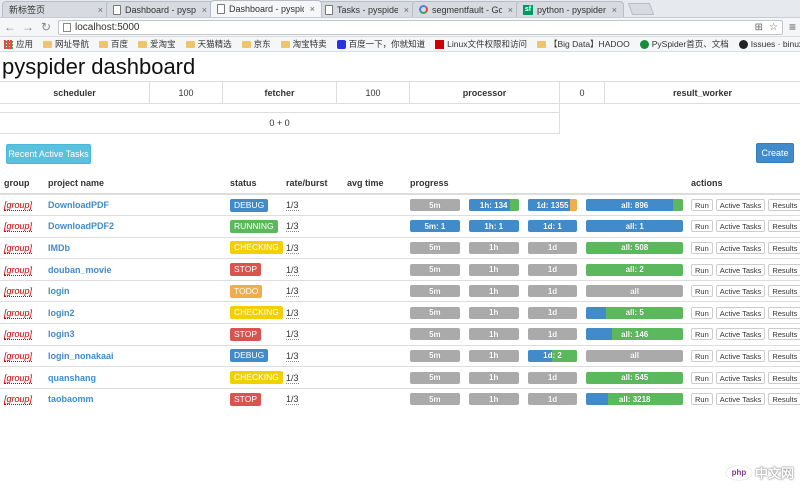 The width and height of the screenshot is (800, 488). What do you see at coordinates (59, 248) in the screenshot?
I see `project-name-link: IMDb` at bounding box center [59, 248].